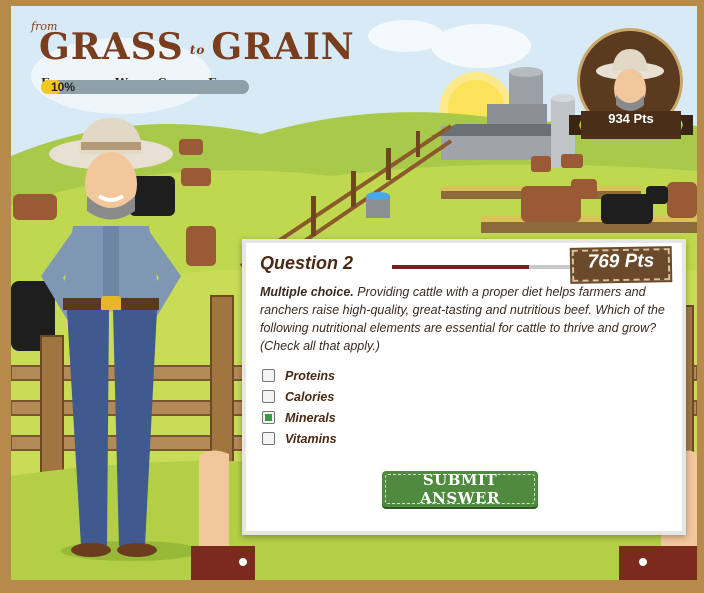 The height and width of the screenshot is (593, 704). I want to click on question-points: 769 Pts, so click(621, 261).